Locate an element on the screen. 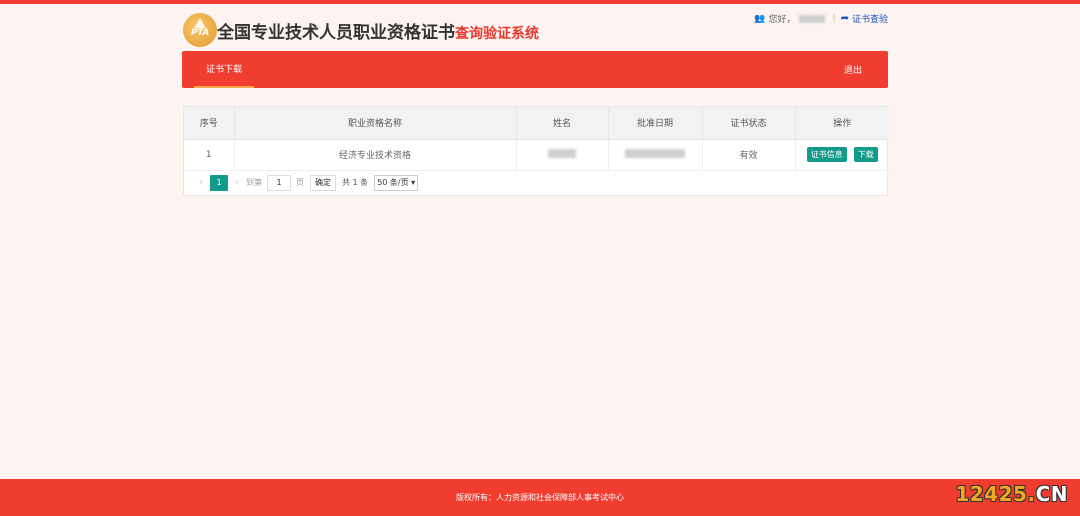  logo-text: PTA is located at coordinates (200, 33).